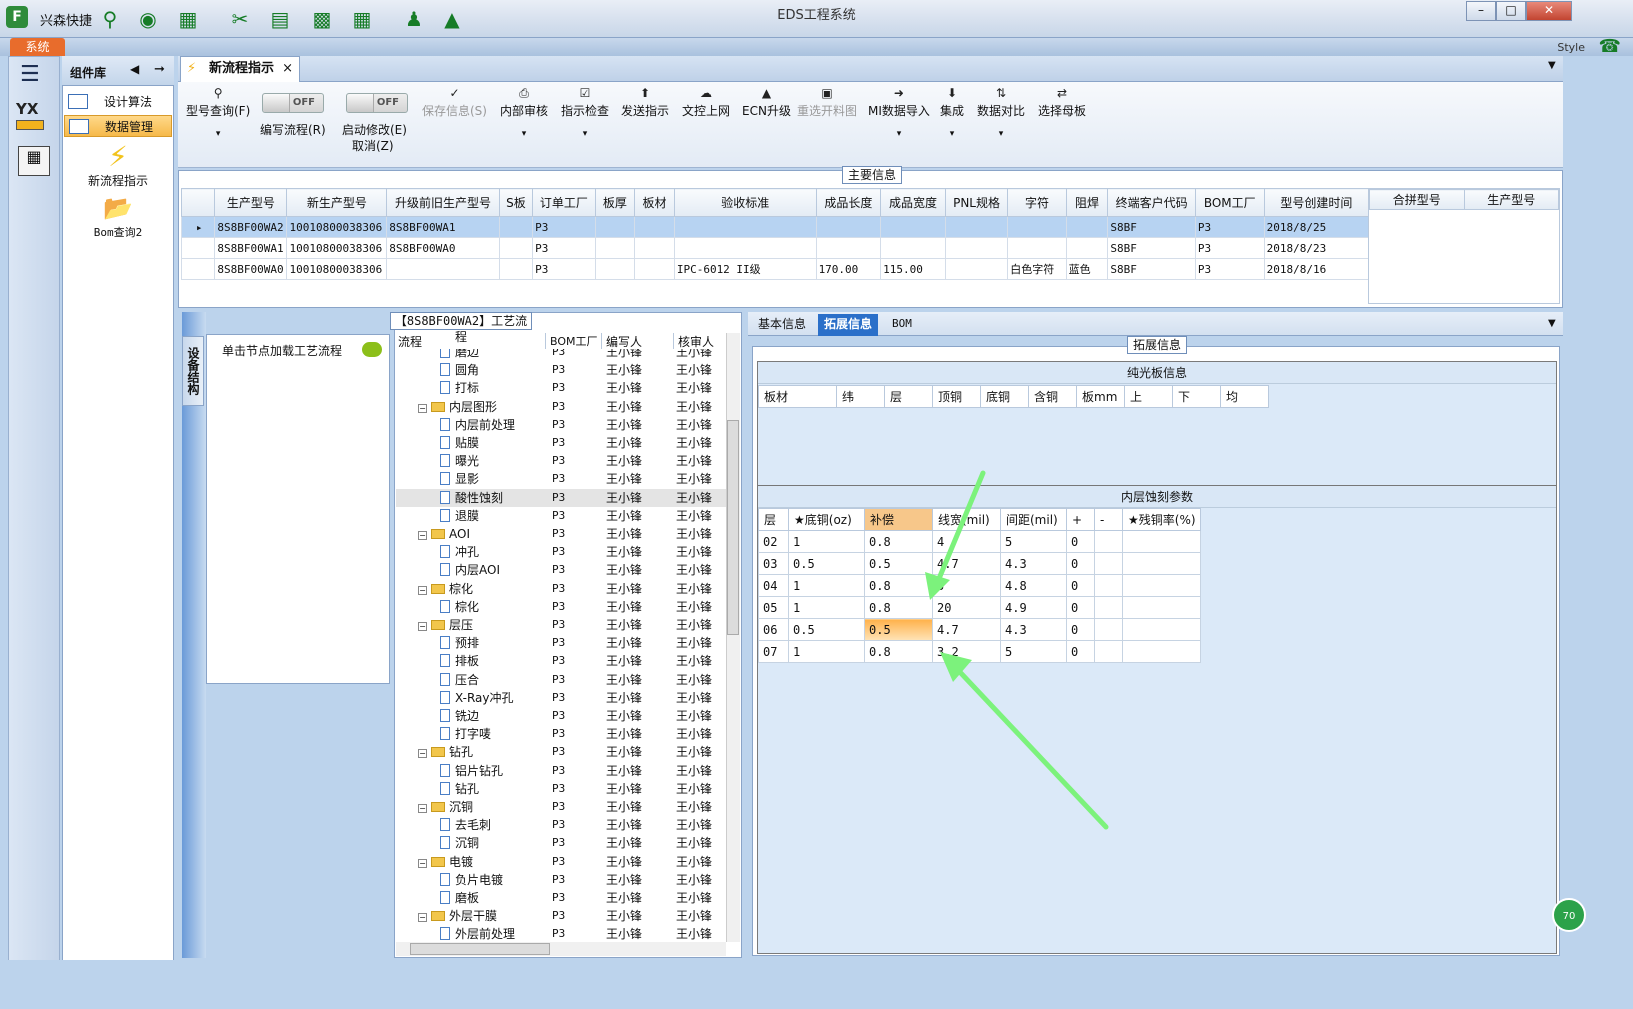  What do you see at coordinates (1033, 563) in the screenshot?
I see `inner-etch-cell: 4.3` at bounding box center [1033, 563].